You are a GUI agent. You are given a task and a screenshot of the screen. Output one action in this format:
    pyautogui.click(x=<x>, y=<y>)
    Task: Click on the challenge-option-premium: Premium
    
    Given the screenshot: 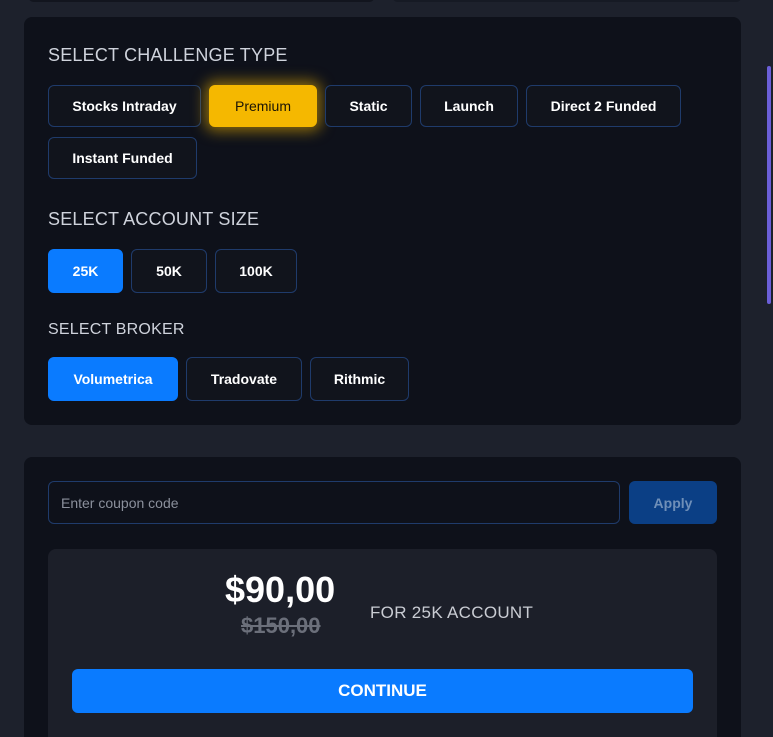 What is the action you would take?
    pyautogui.click(x=263, y=106)
    